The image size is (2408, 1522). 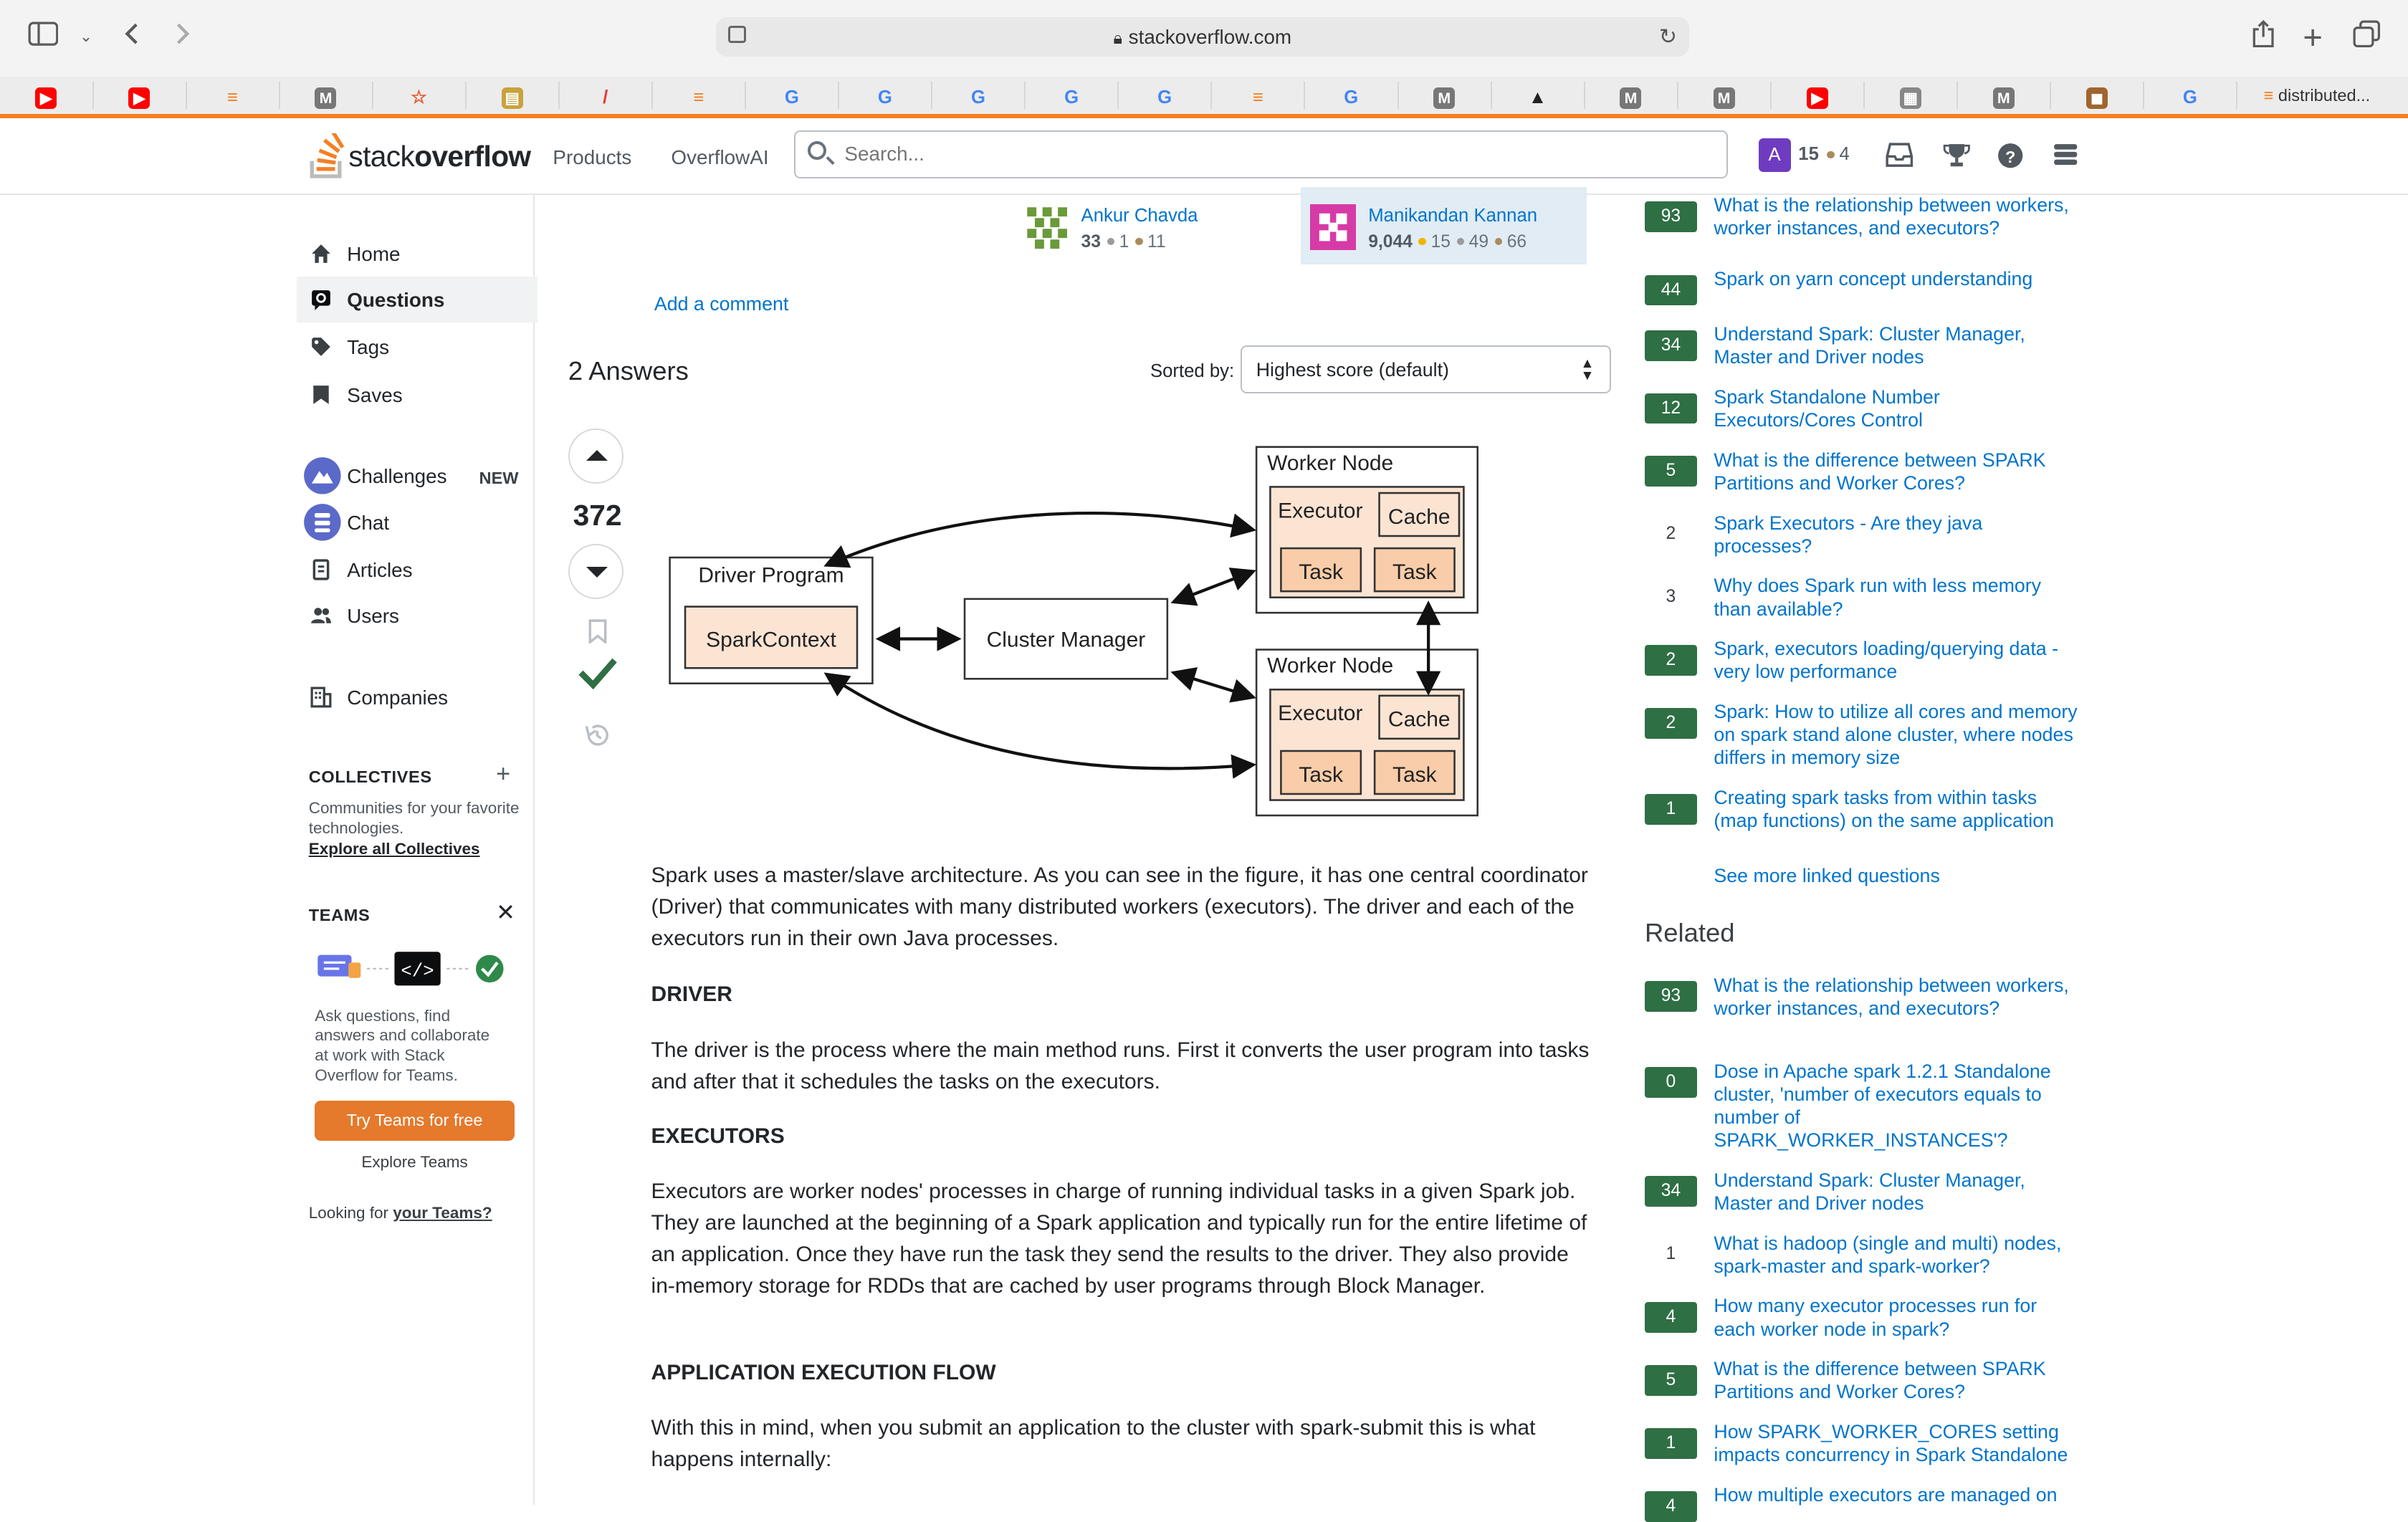 What do you see at coordinates (1911, 96) in the screenshot?
I see `favorite-site: ▦` at bounding box center [1911, 96].